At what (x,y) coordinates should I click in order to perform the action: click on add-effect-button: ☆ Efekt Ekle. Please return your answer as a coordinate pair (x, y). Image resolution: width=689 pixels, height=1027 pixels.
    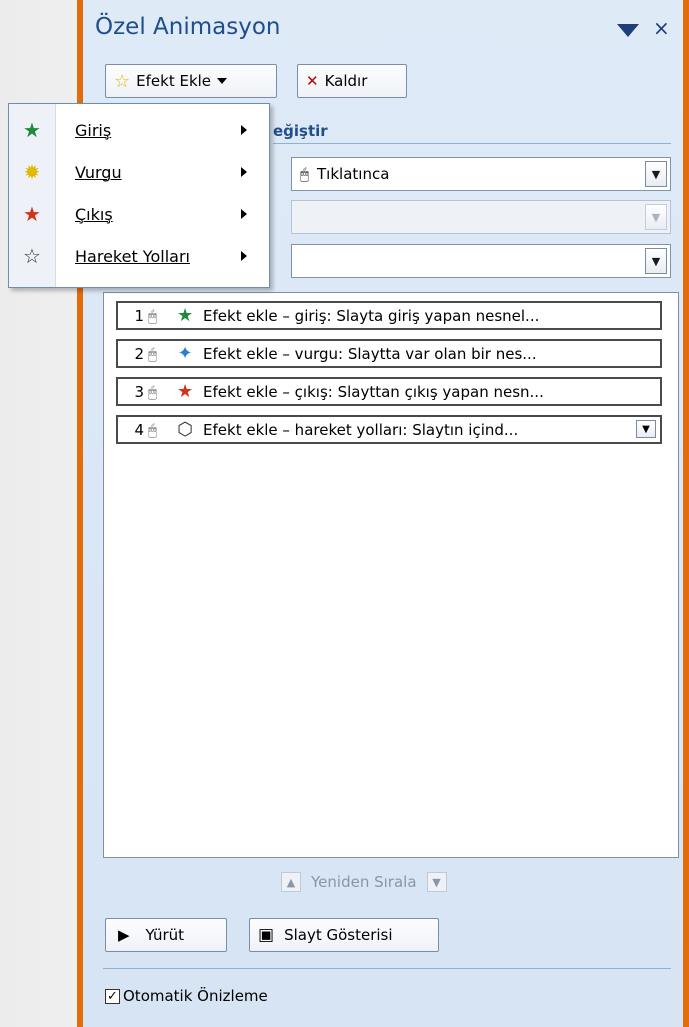
    Looking at the image, I should click on (191, 81).